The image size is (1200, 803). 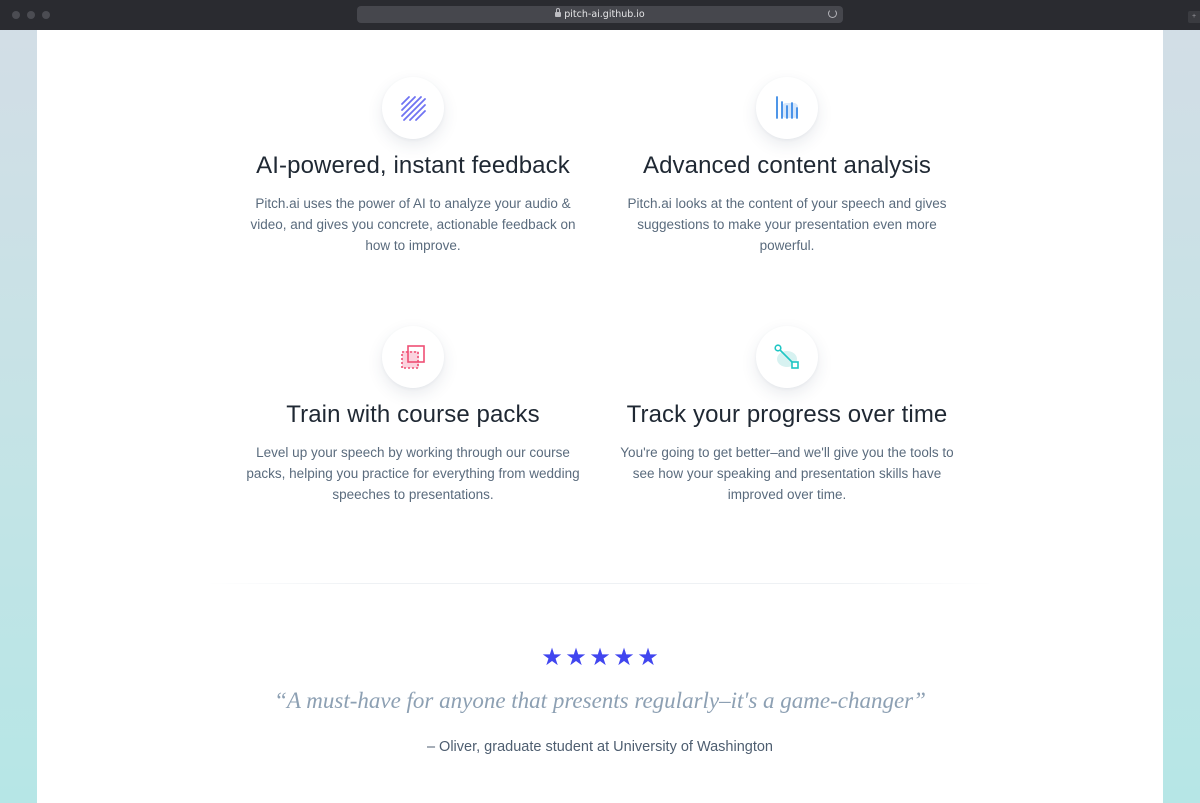 What do you see at coordinates (832, 13) in the screenshot?
I see `reload-icon` at bounding box center [832, 13].